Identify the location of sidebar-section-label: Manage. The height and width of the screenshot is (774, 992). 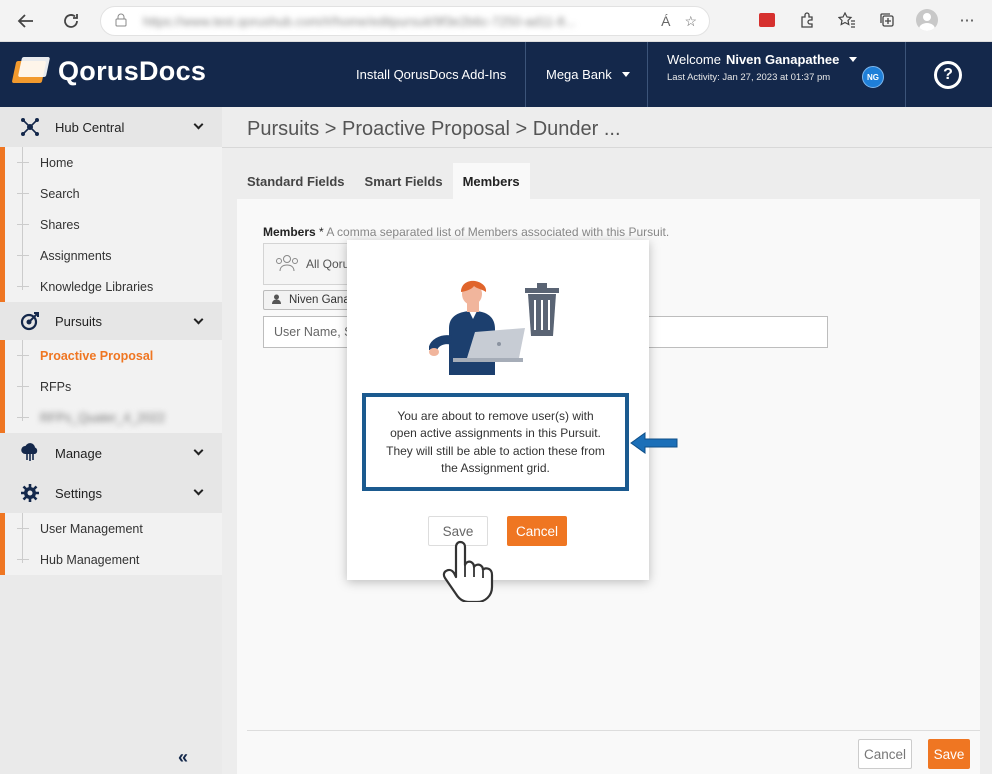
(78, 453).